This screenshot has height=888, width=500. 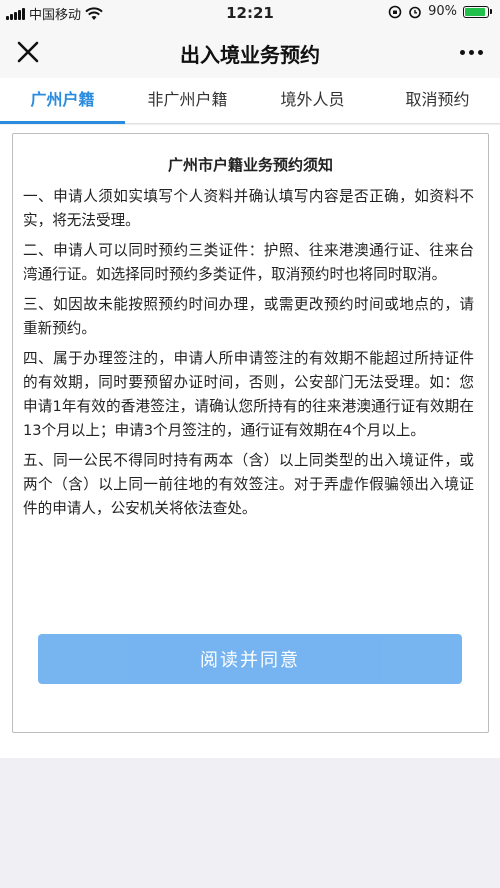 I want to click on battery-percent: 90%, so click(x=442, y=11).